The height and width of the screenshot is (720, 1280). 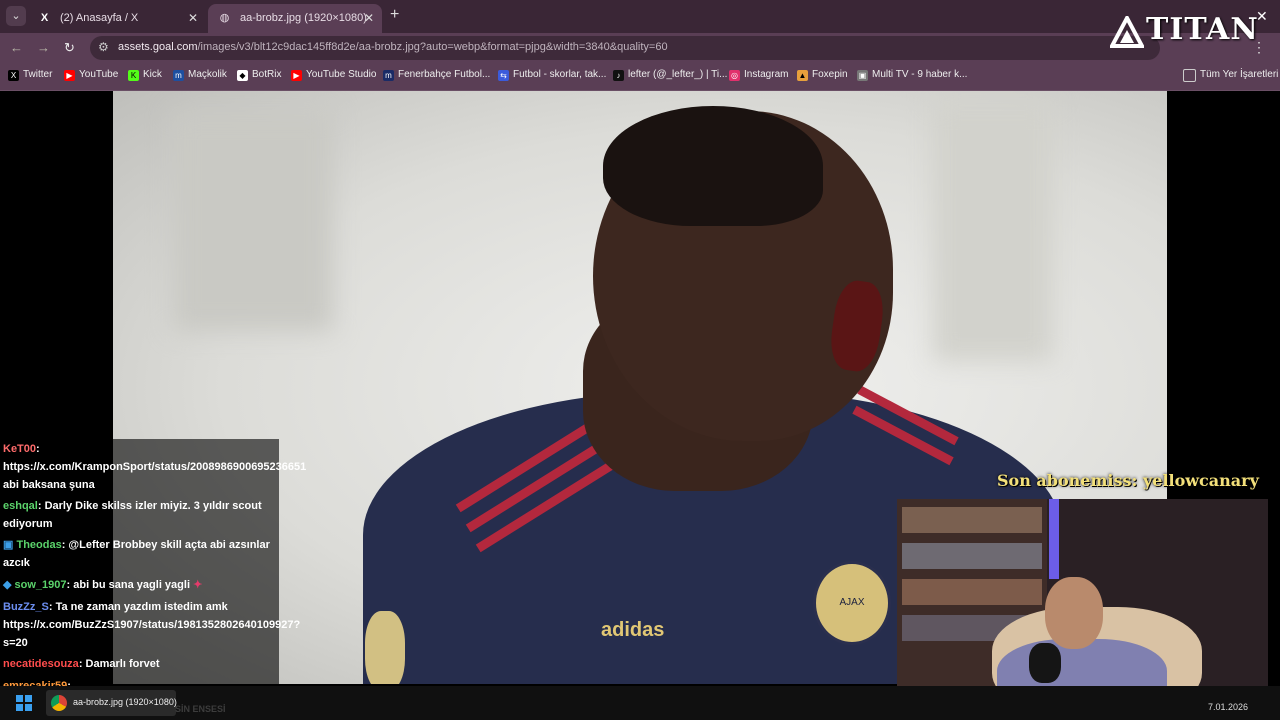 What do you see at coordinates (259, 75) in the screenshot?
I see `bookmark-botrix: ◆ BotRix` at bounding box center [259, 75].